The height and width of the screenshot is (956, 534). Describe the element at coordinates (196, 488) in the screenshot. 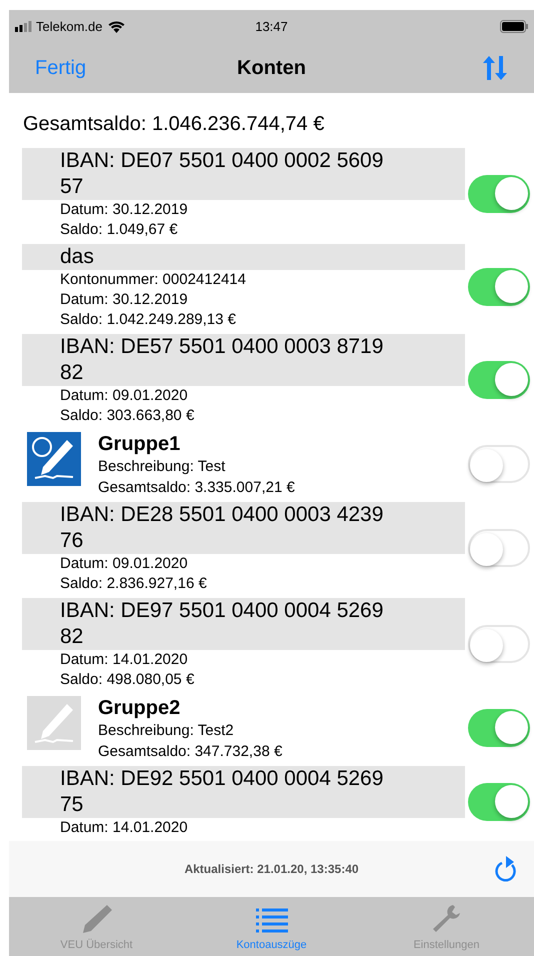

I see `group-detail: Gesamtsaldo: 3.335.007,21 €` at that location.